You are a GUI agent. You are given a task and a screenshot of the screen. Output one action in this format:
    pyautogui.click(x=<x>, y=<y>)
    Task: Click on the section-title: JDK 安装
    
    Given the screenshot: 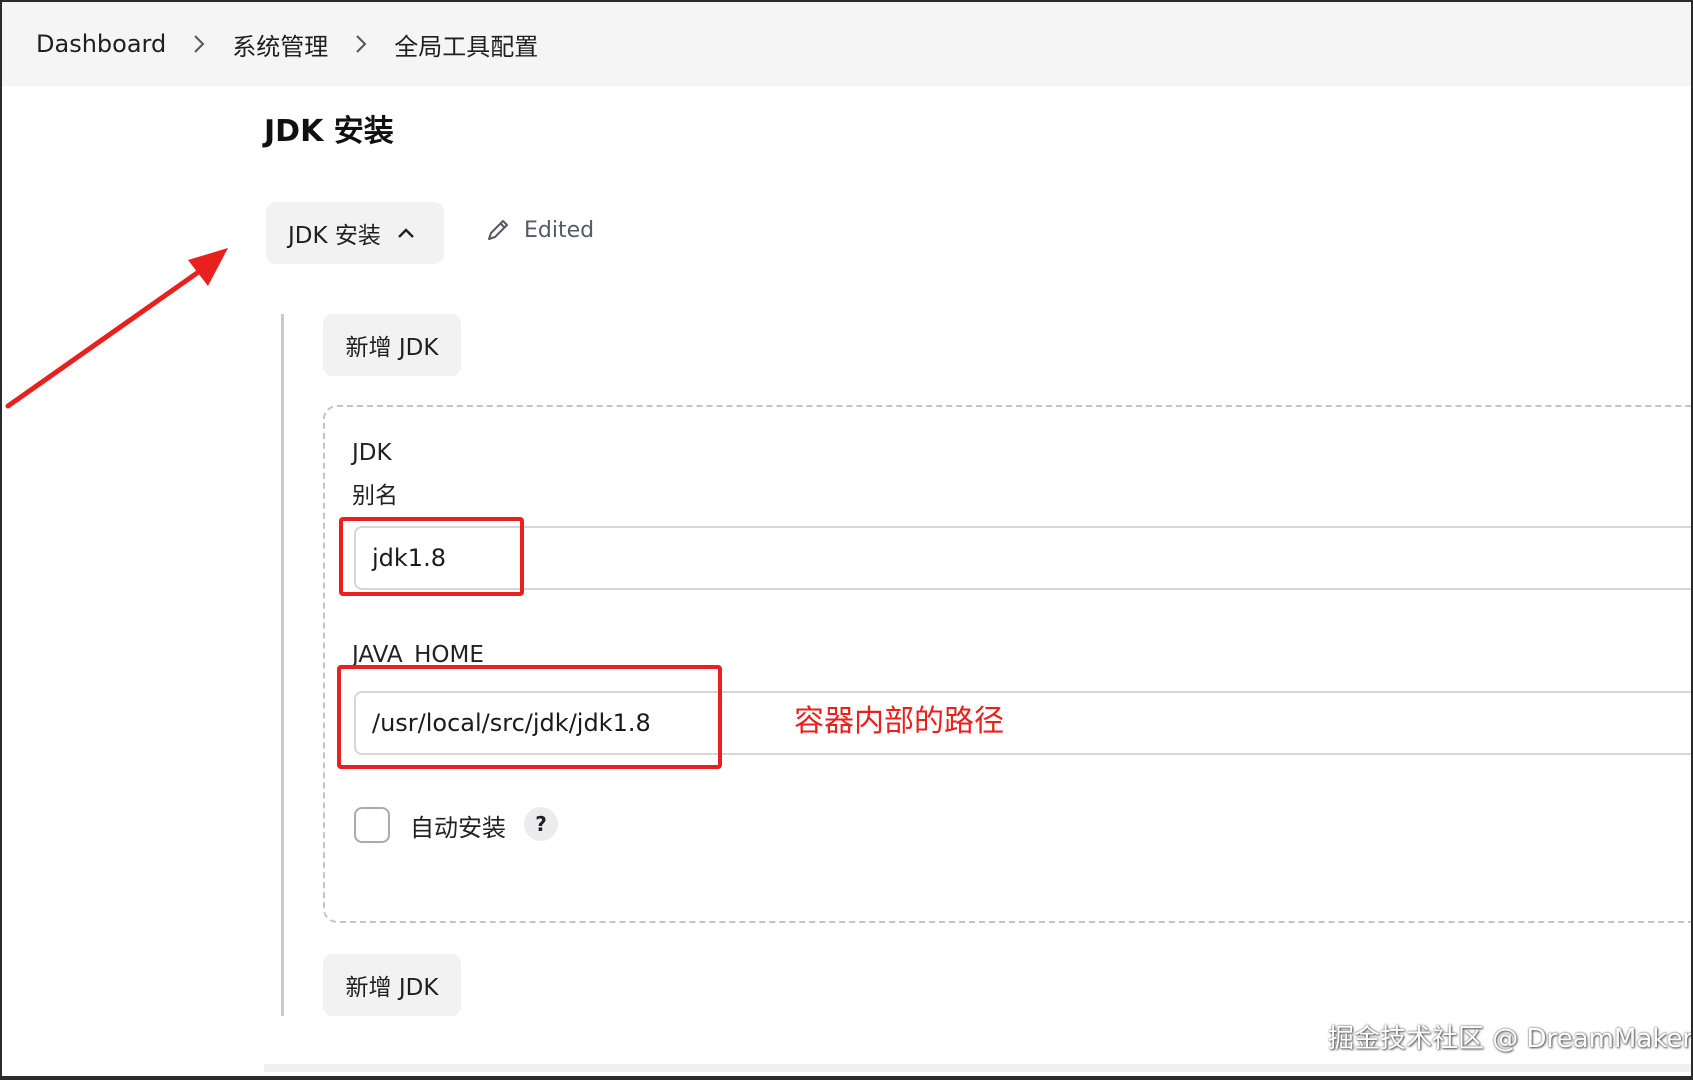 What is the action you would take?
    pyautogui.click(x=329, y=131)
    